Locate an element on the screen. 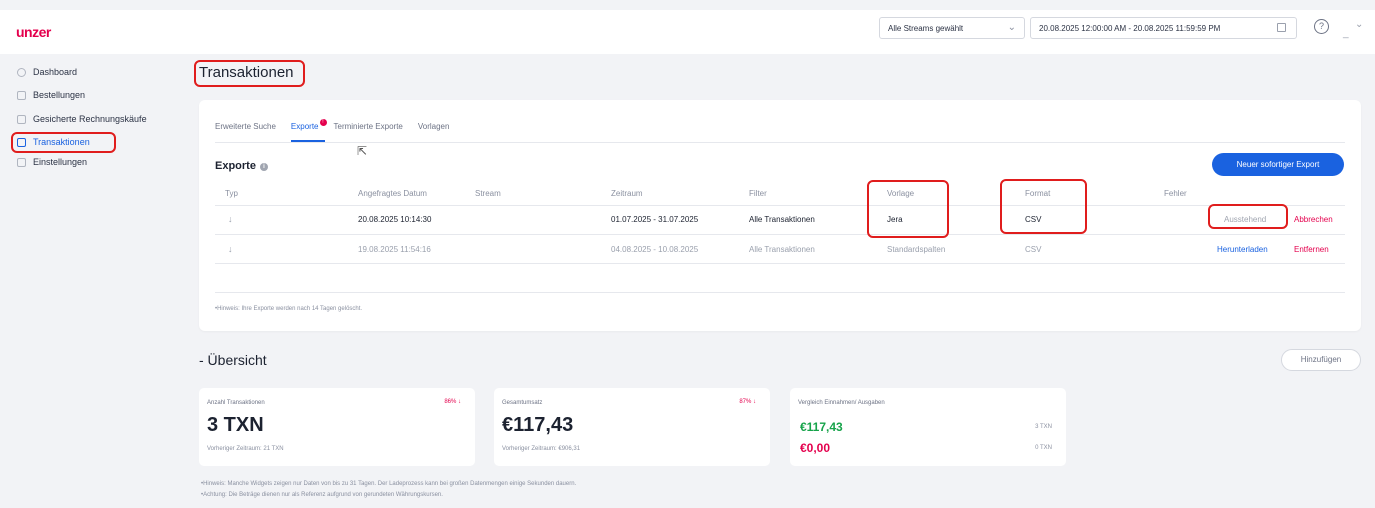  widget-previous: Vorheriger Zeitraum: €906,31 is located at coordinates (541, 449).